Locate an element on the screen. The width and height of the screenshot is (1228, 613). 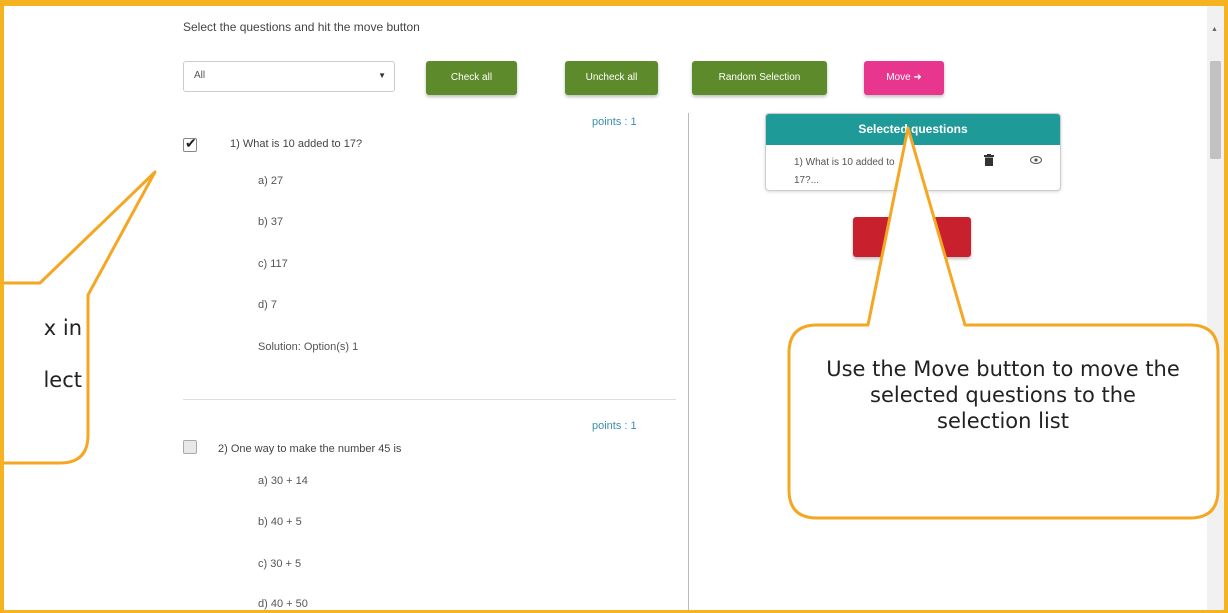
left-callout-text: x in lect is located at coordinates (62, 354).